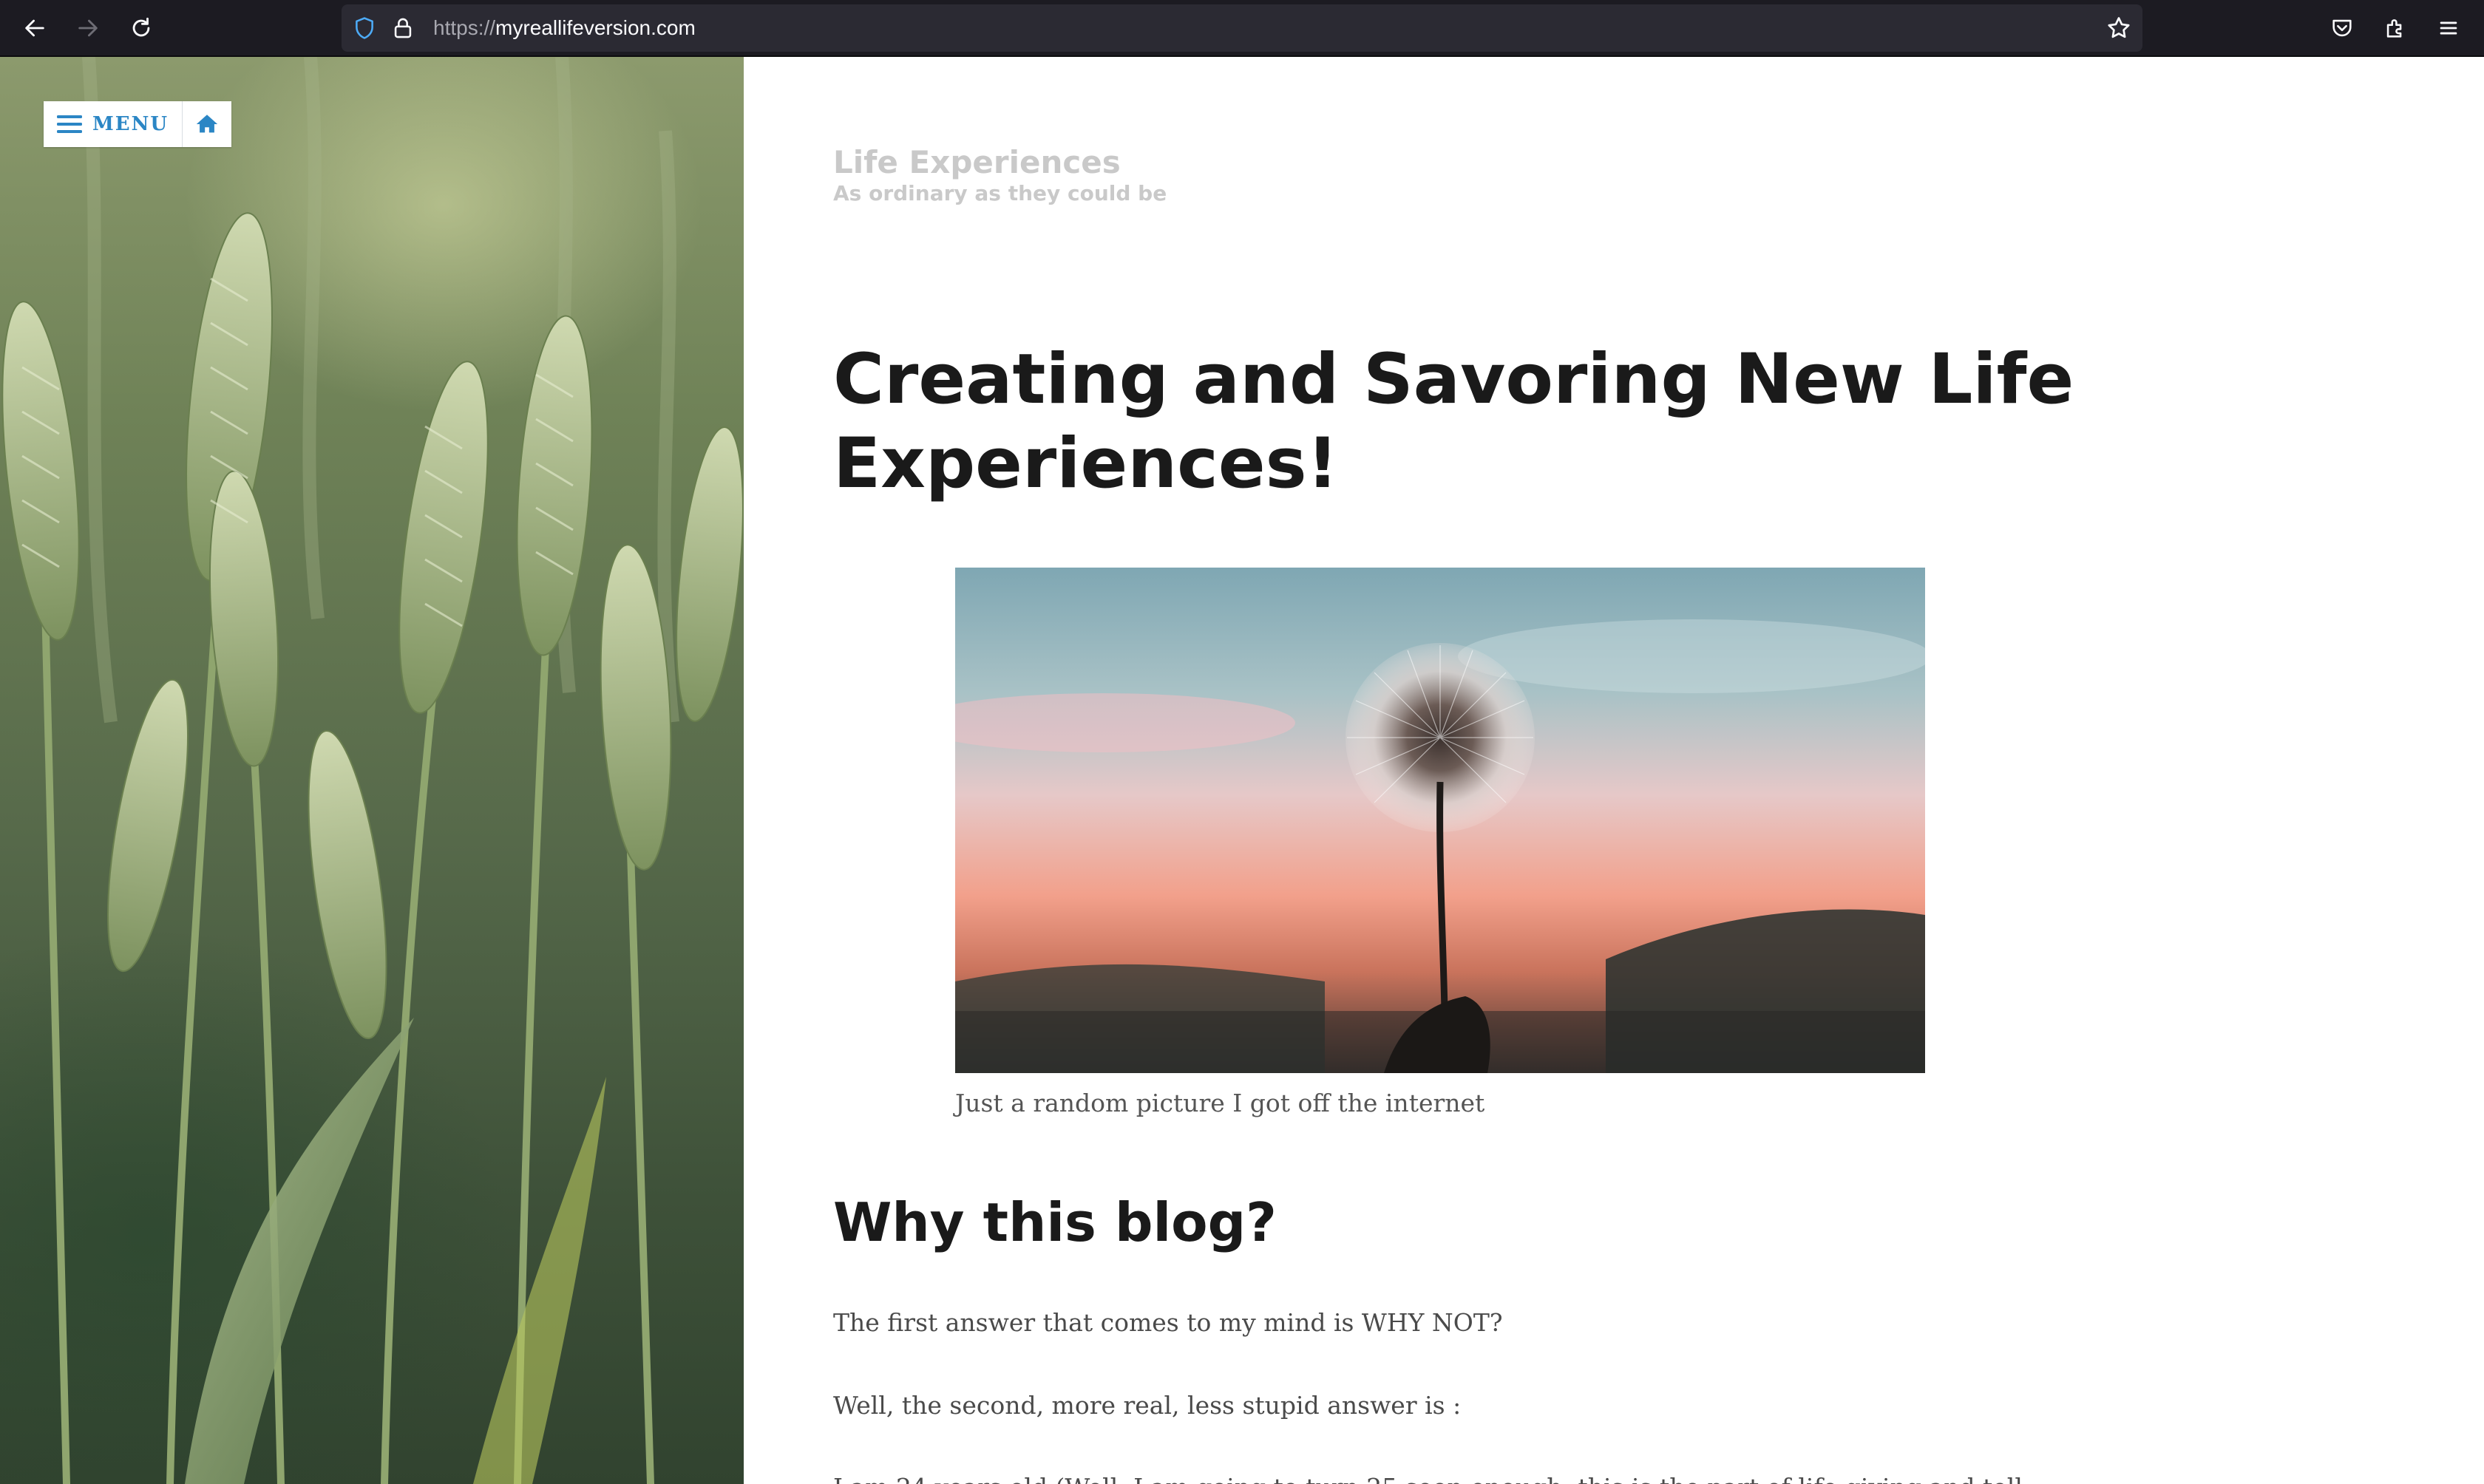 The image size is (2484, 1484). I want to click on back-icon, so click(34, 28).